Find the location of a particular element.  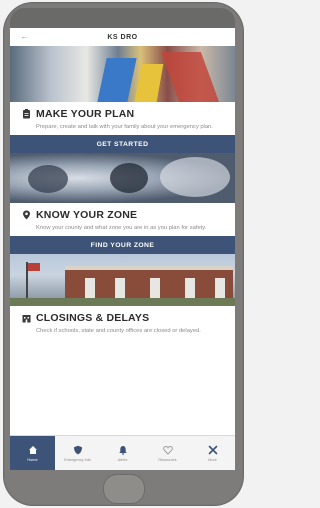

tab-resources-label: Resources is located at coordinates (167, 459).